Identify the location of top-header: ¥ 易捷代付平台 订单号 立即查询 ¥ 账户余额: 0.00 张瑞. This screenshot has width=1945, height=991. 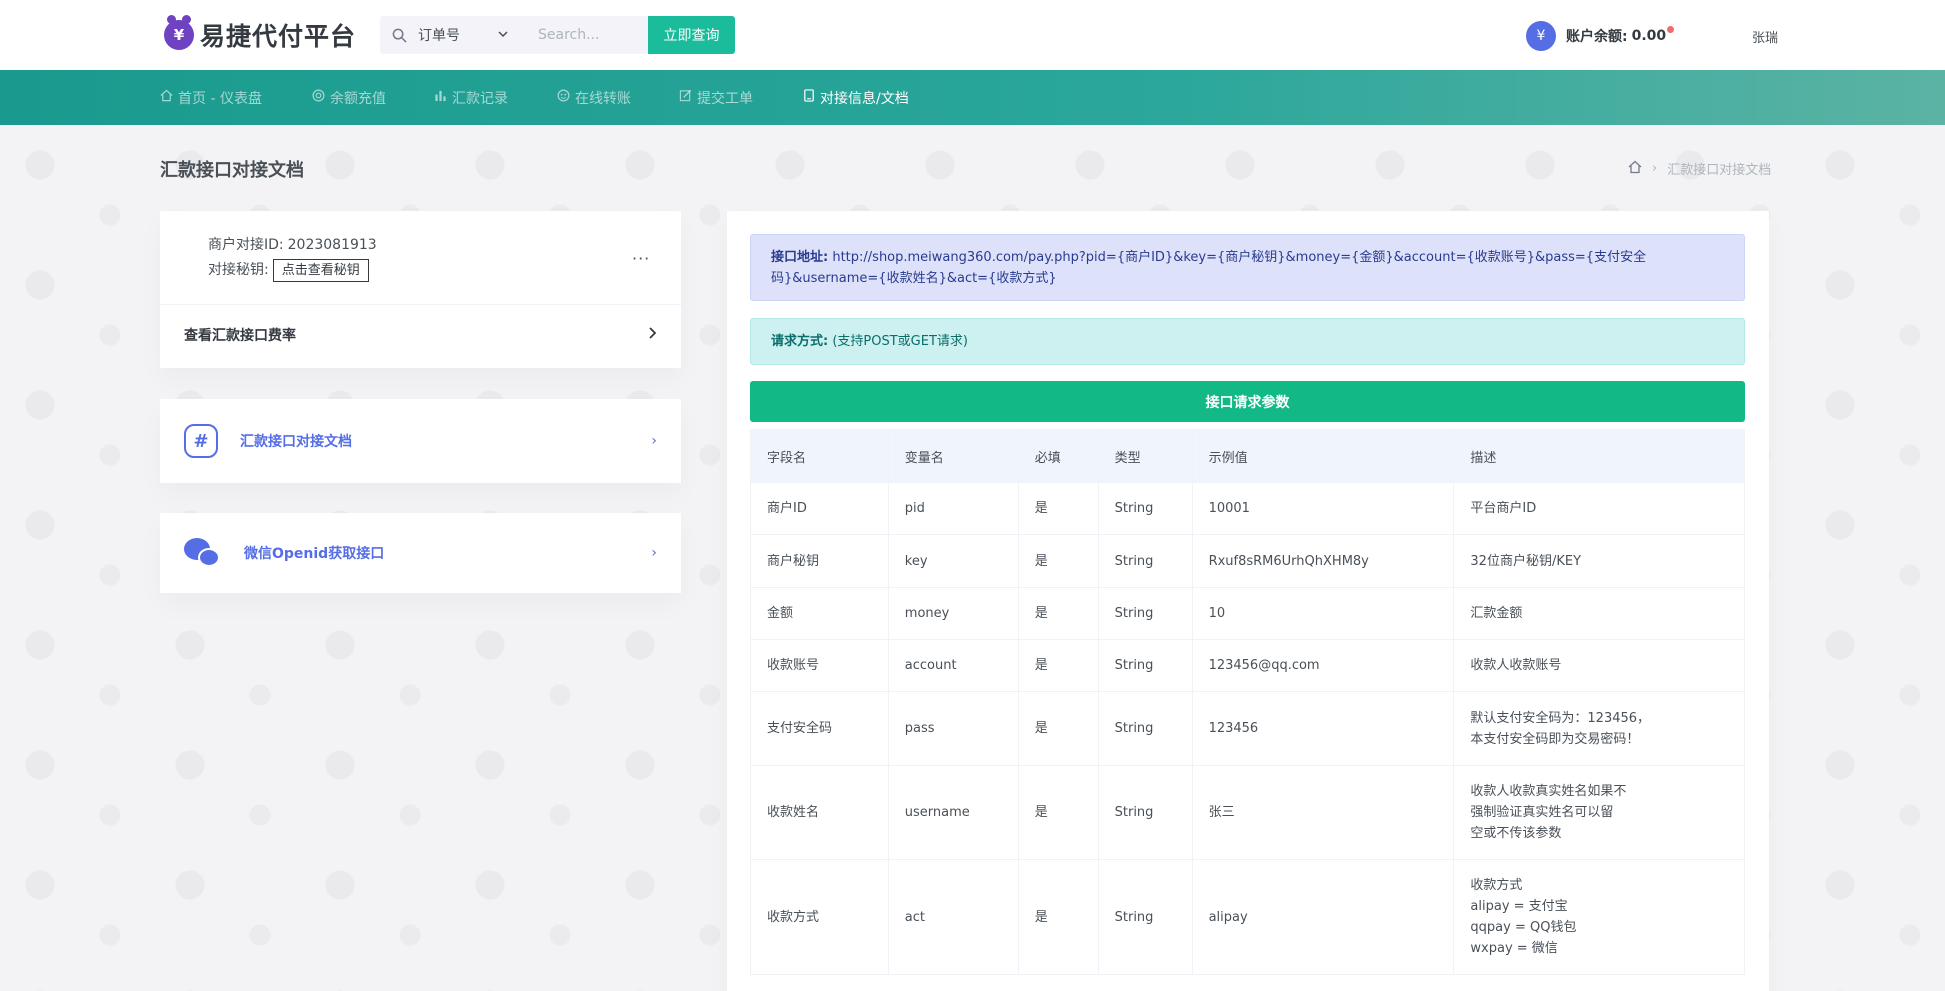
(972, 35).